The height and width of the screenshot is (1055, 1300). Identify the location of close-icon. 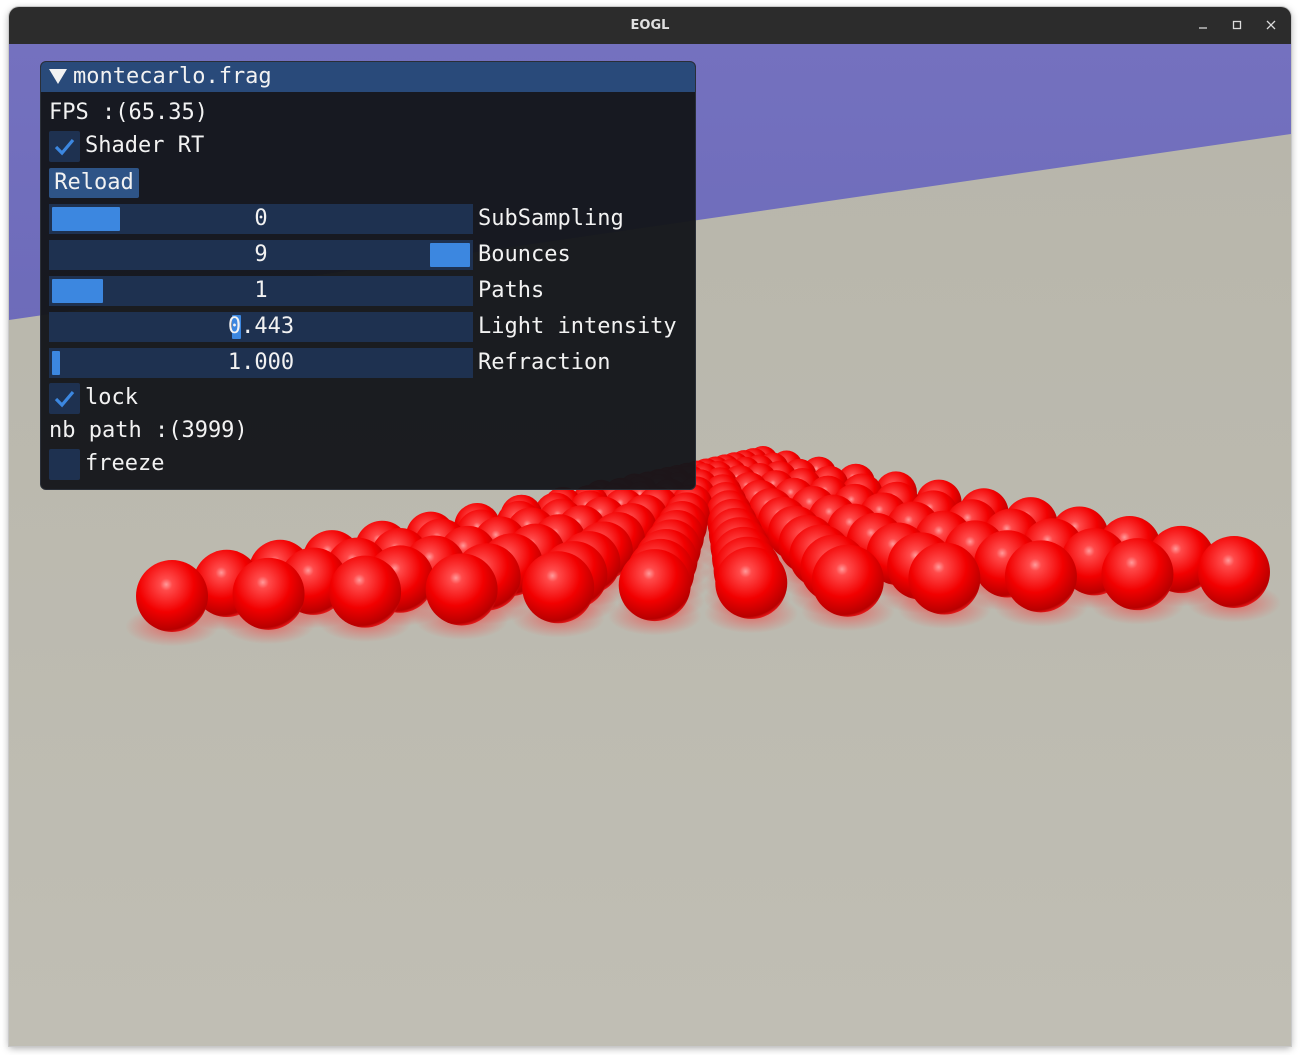
(1271, 25).